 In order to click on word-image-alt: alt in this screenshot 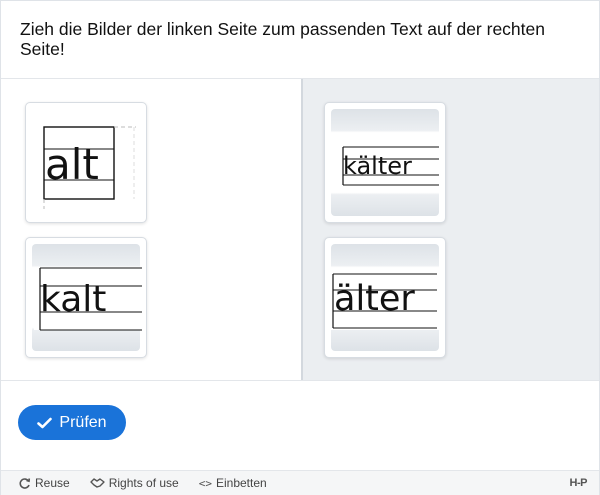, I will do `click(89, 167)`.